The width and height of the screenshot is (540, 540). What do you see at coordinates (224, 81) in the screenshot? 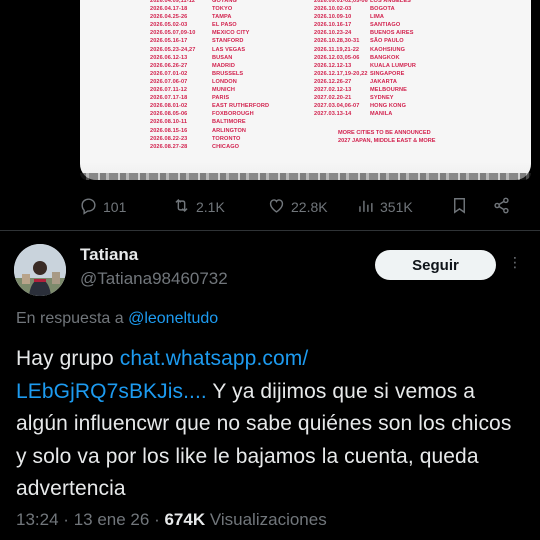
I see `poster-row-city: LONDON` at bounding box center [224, 81].